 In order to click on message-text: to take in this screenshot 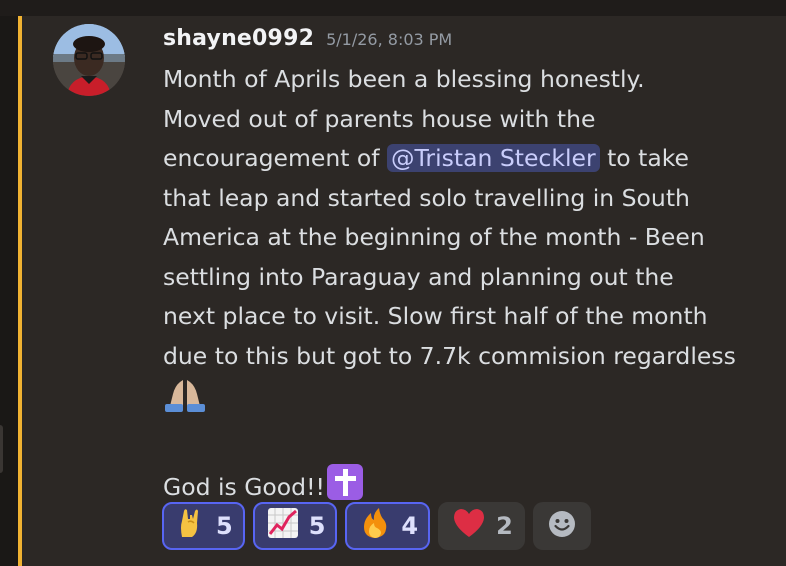, I will do `click(644, 158)`.